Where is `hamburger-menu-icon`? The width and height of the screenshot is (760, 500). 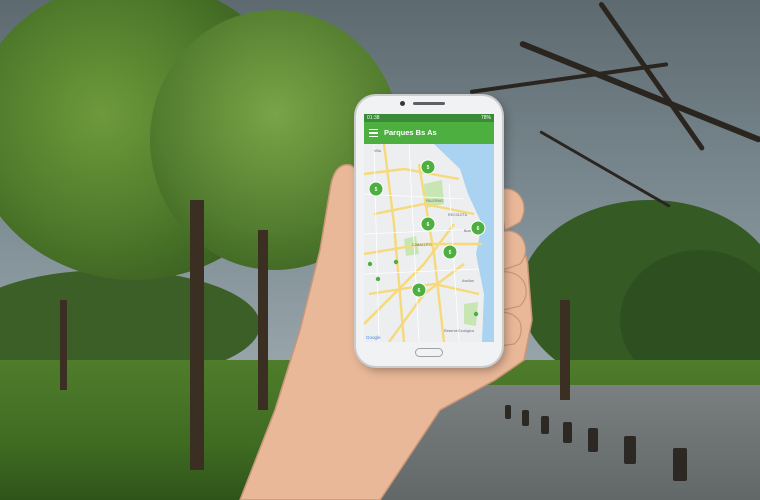
hamburger-menu-icon is located at coordinates (373, 133).